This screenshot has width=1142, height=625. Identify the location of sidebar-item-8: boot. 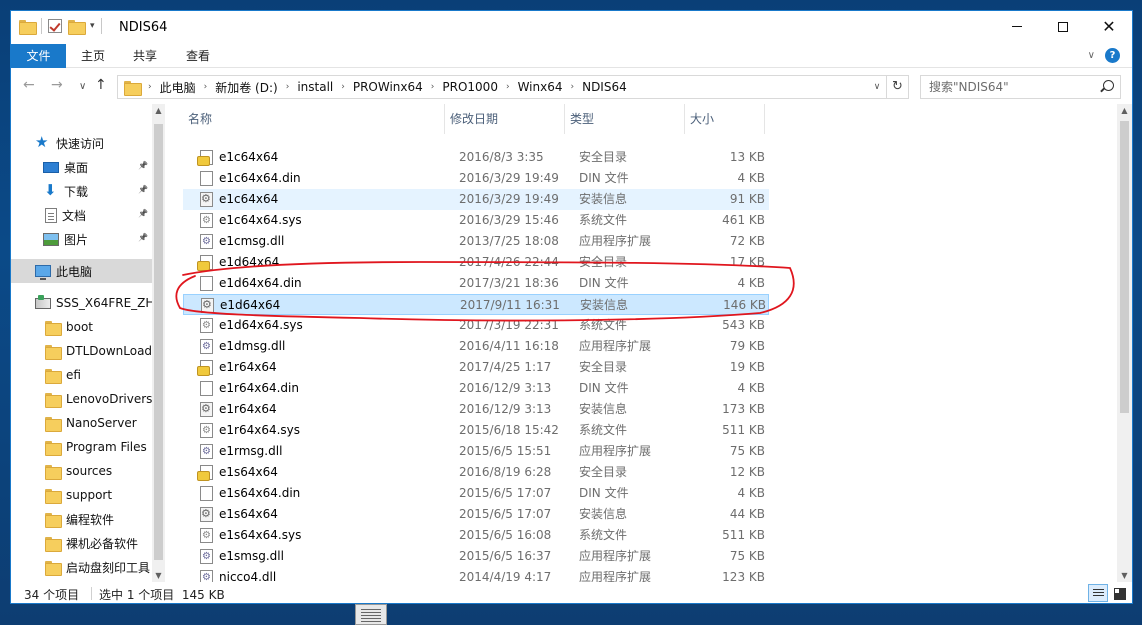
(81, 327).